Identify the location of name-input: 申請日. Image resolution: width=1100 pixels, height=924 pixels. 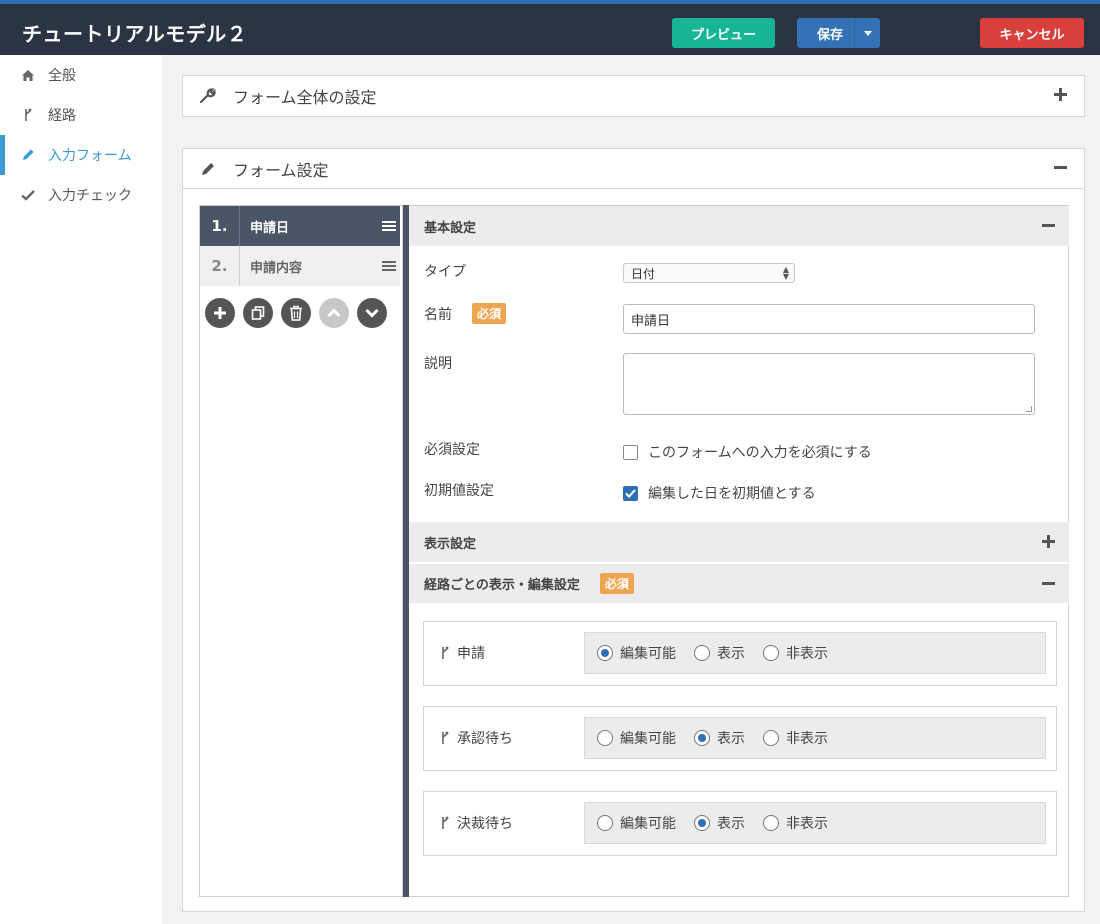
(829, 319).